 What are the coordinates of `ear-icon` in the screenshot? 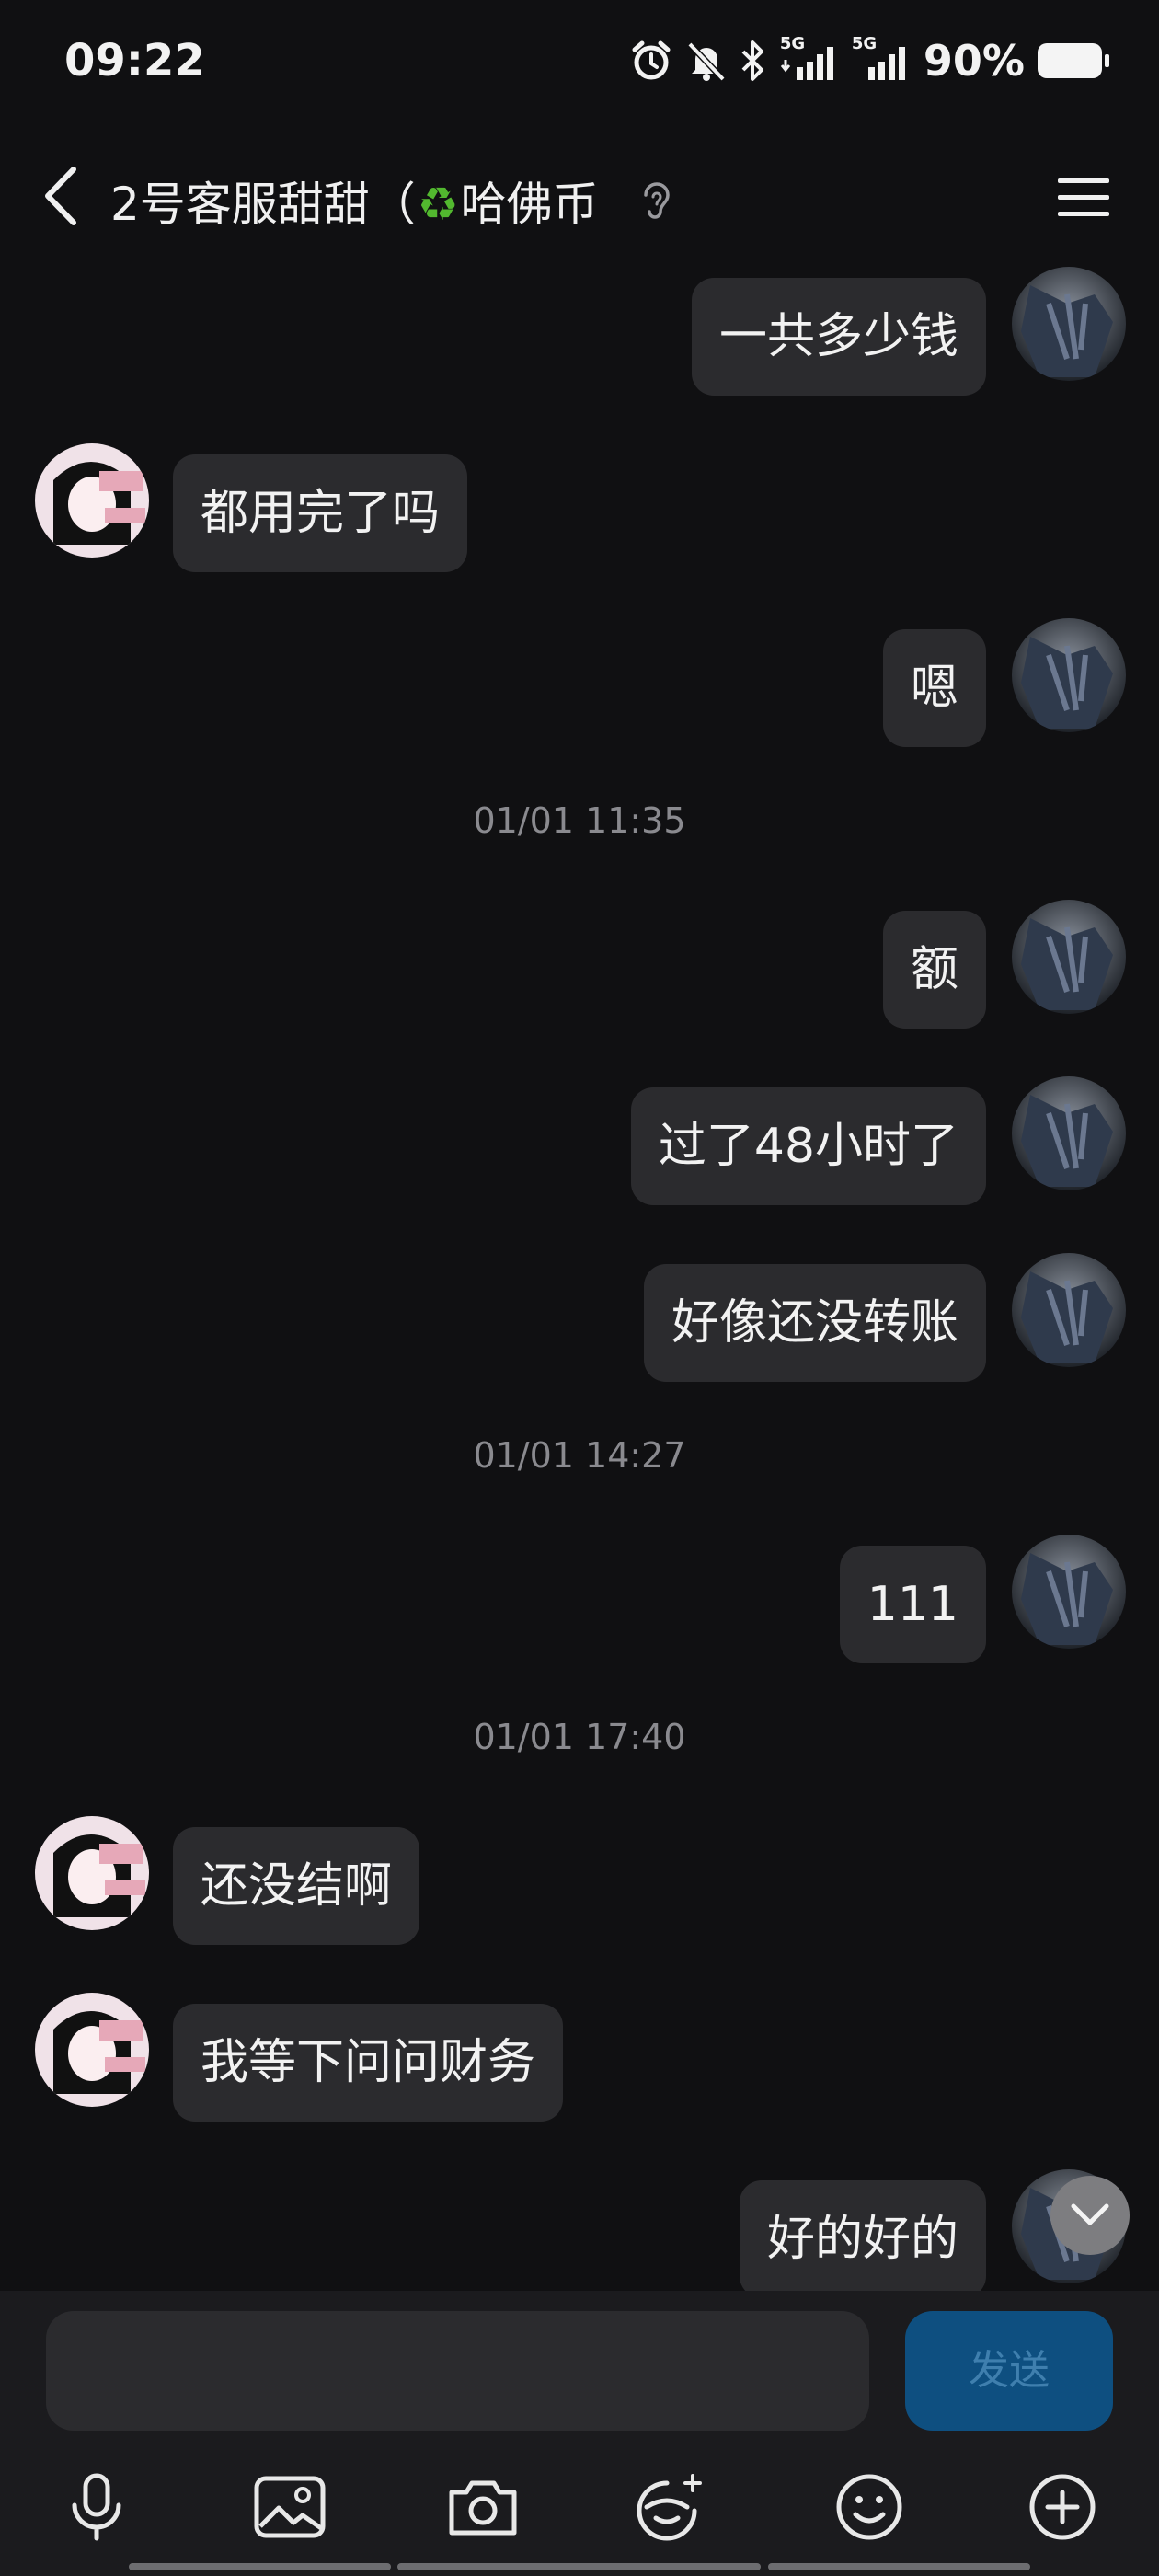 It's located at (656, 200).